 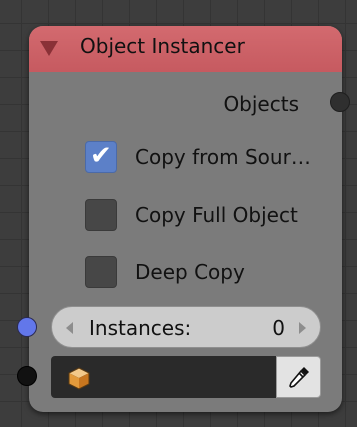 I want to click on object-cube-icon, so click(x=79, y=378).